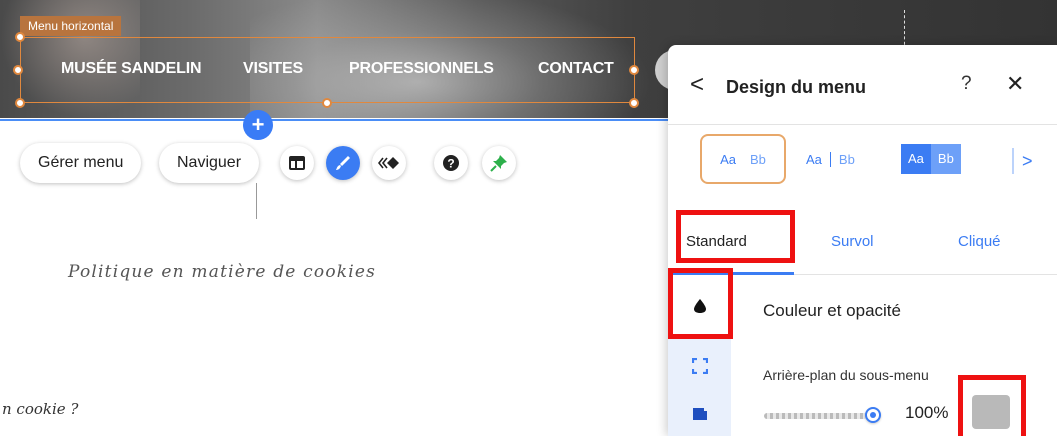  I want to click on header-guide-line, so click(335, 120).